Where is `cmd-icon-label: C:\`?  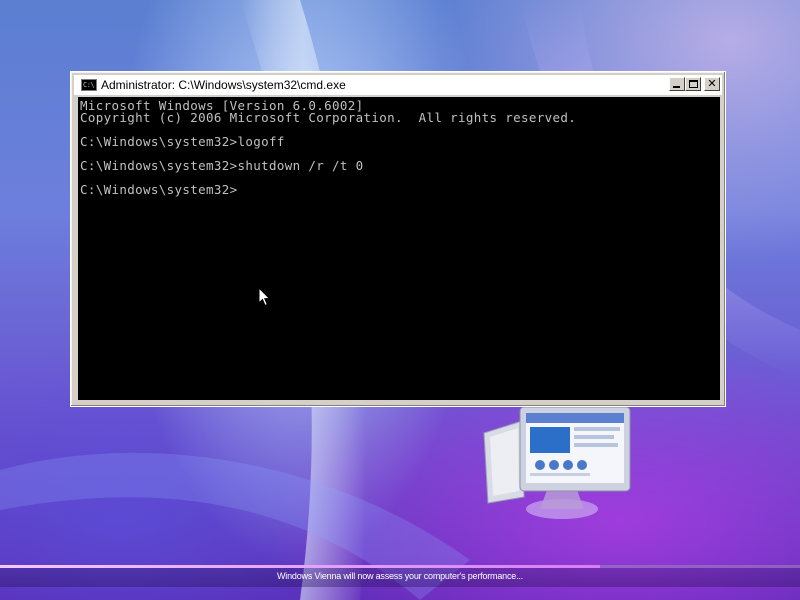 cmd-icon-label: C:\ is located at coordinates (89, 85).